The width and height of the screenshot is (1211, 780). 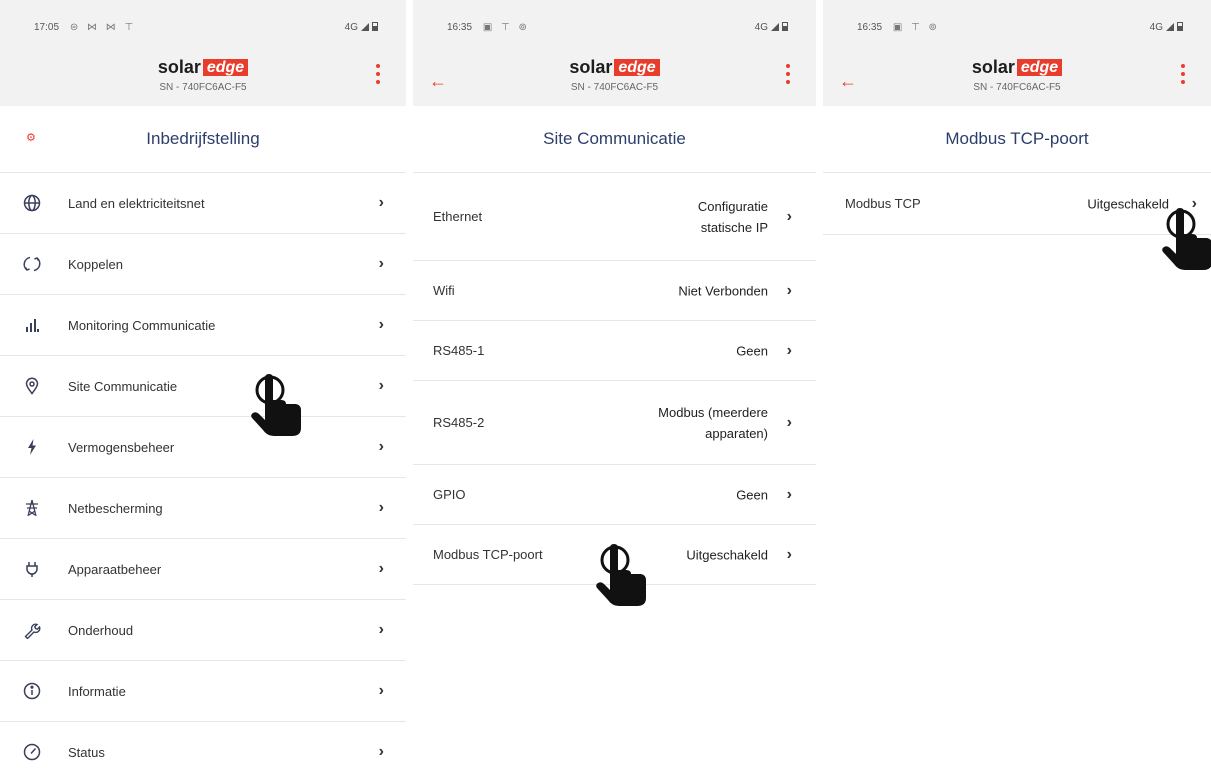 What do you see at coordinates (123, 386) in the screenshot?
I see `menu-item-label: Site Communicatie` at bounding box center [123, 386].